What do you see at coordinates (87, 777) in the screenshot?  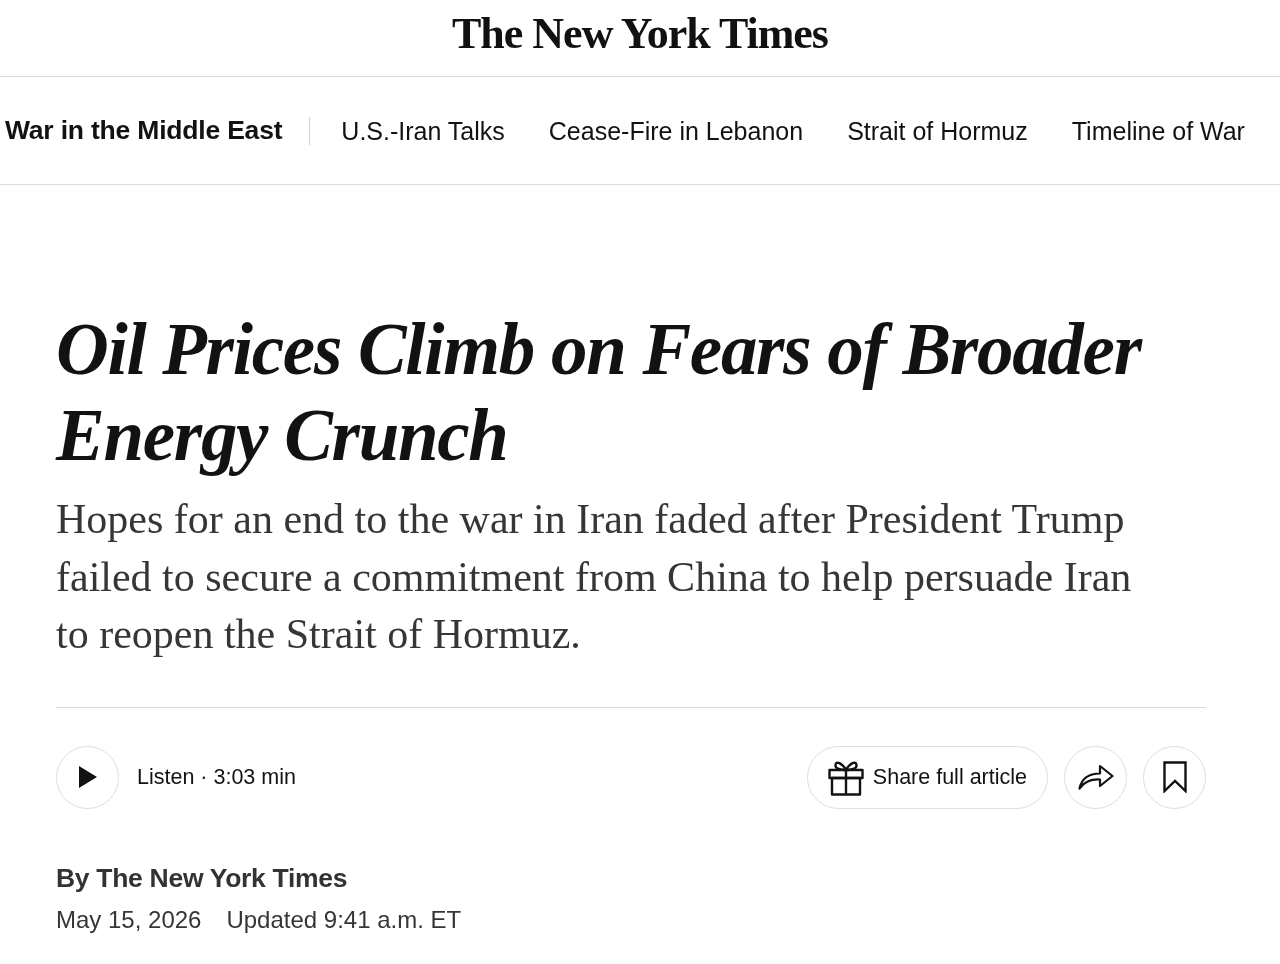 I see `play-icon` at bounding box center [87, 777].